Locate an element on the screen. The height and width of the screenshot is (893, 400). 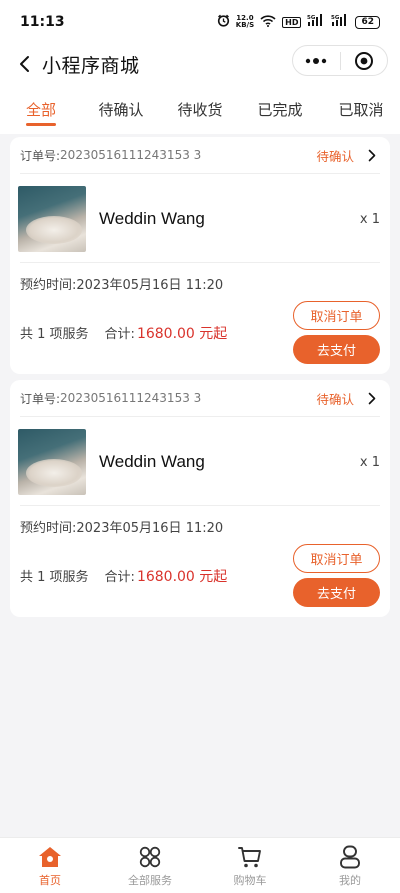
tab-completed-label: 已完成 is located at coordinates (280, 109).